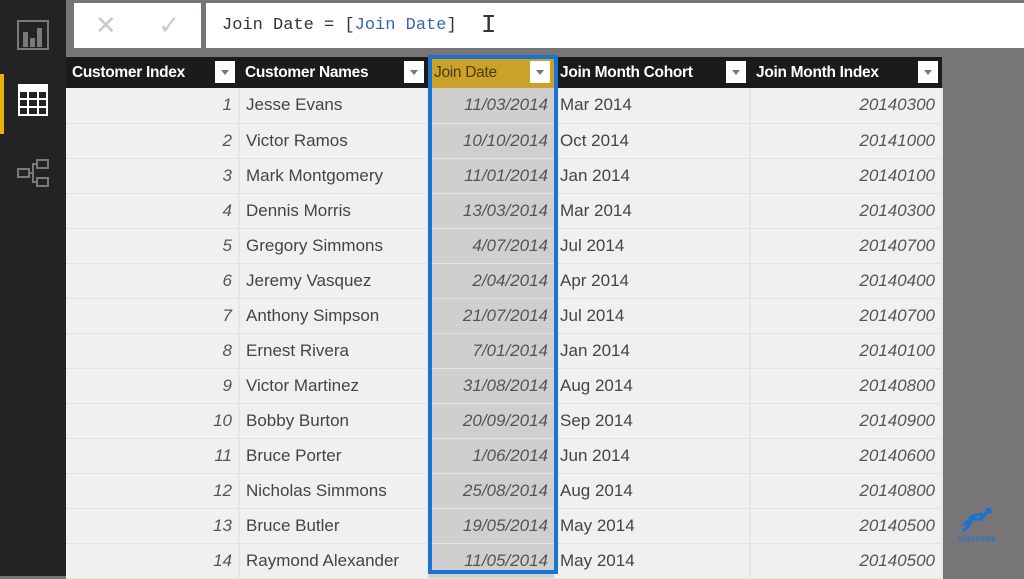 The image size is (1024, 579). Describe the element at coordinates (153, 246) in the screenshot. I see `cell-customer-index: 5` at that location.